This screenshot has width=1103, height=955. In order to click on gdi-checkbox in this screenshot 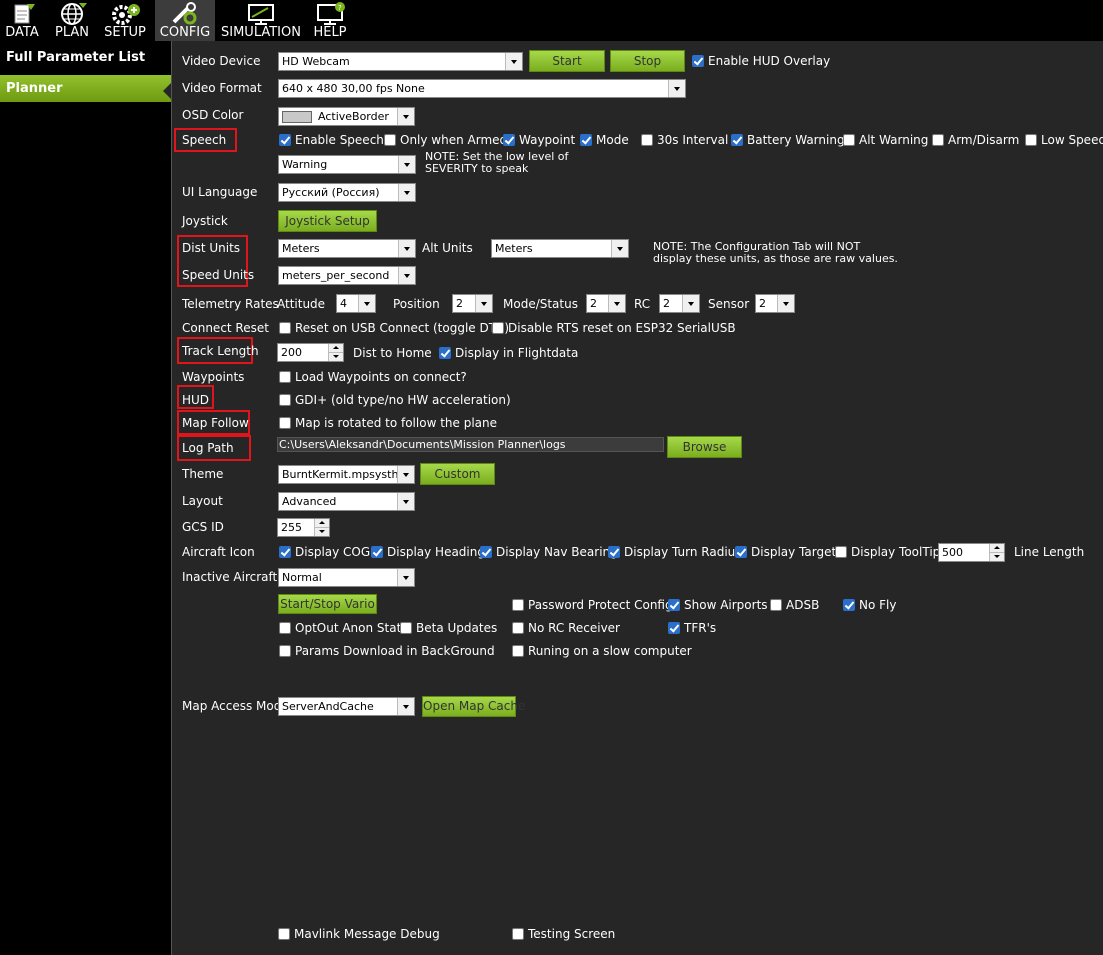, I will do `click(285, 400)`.